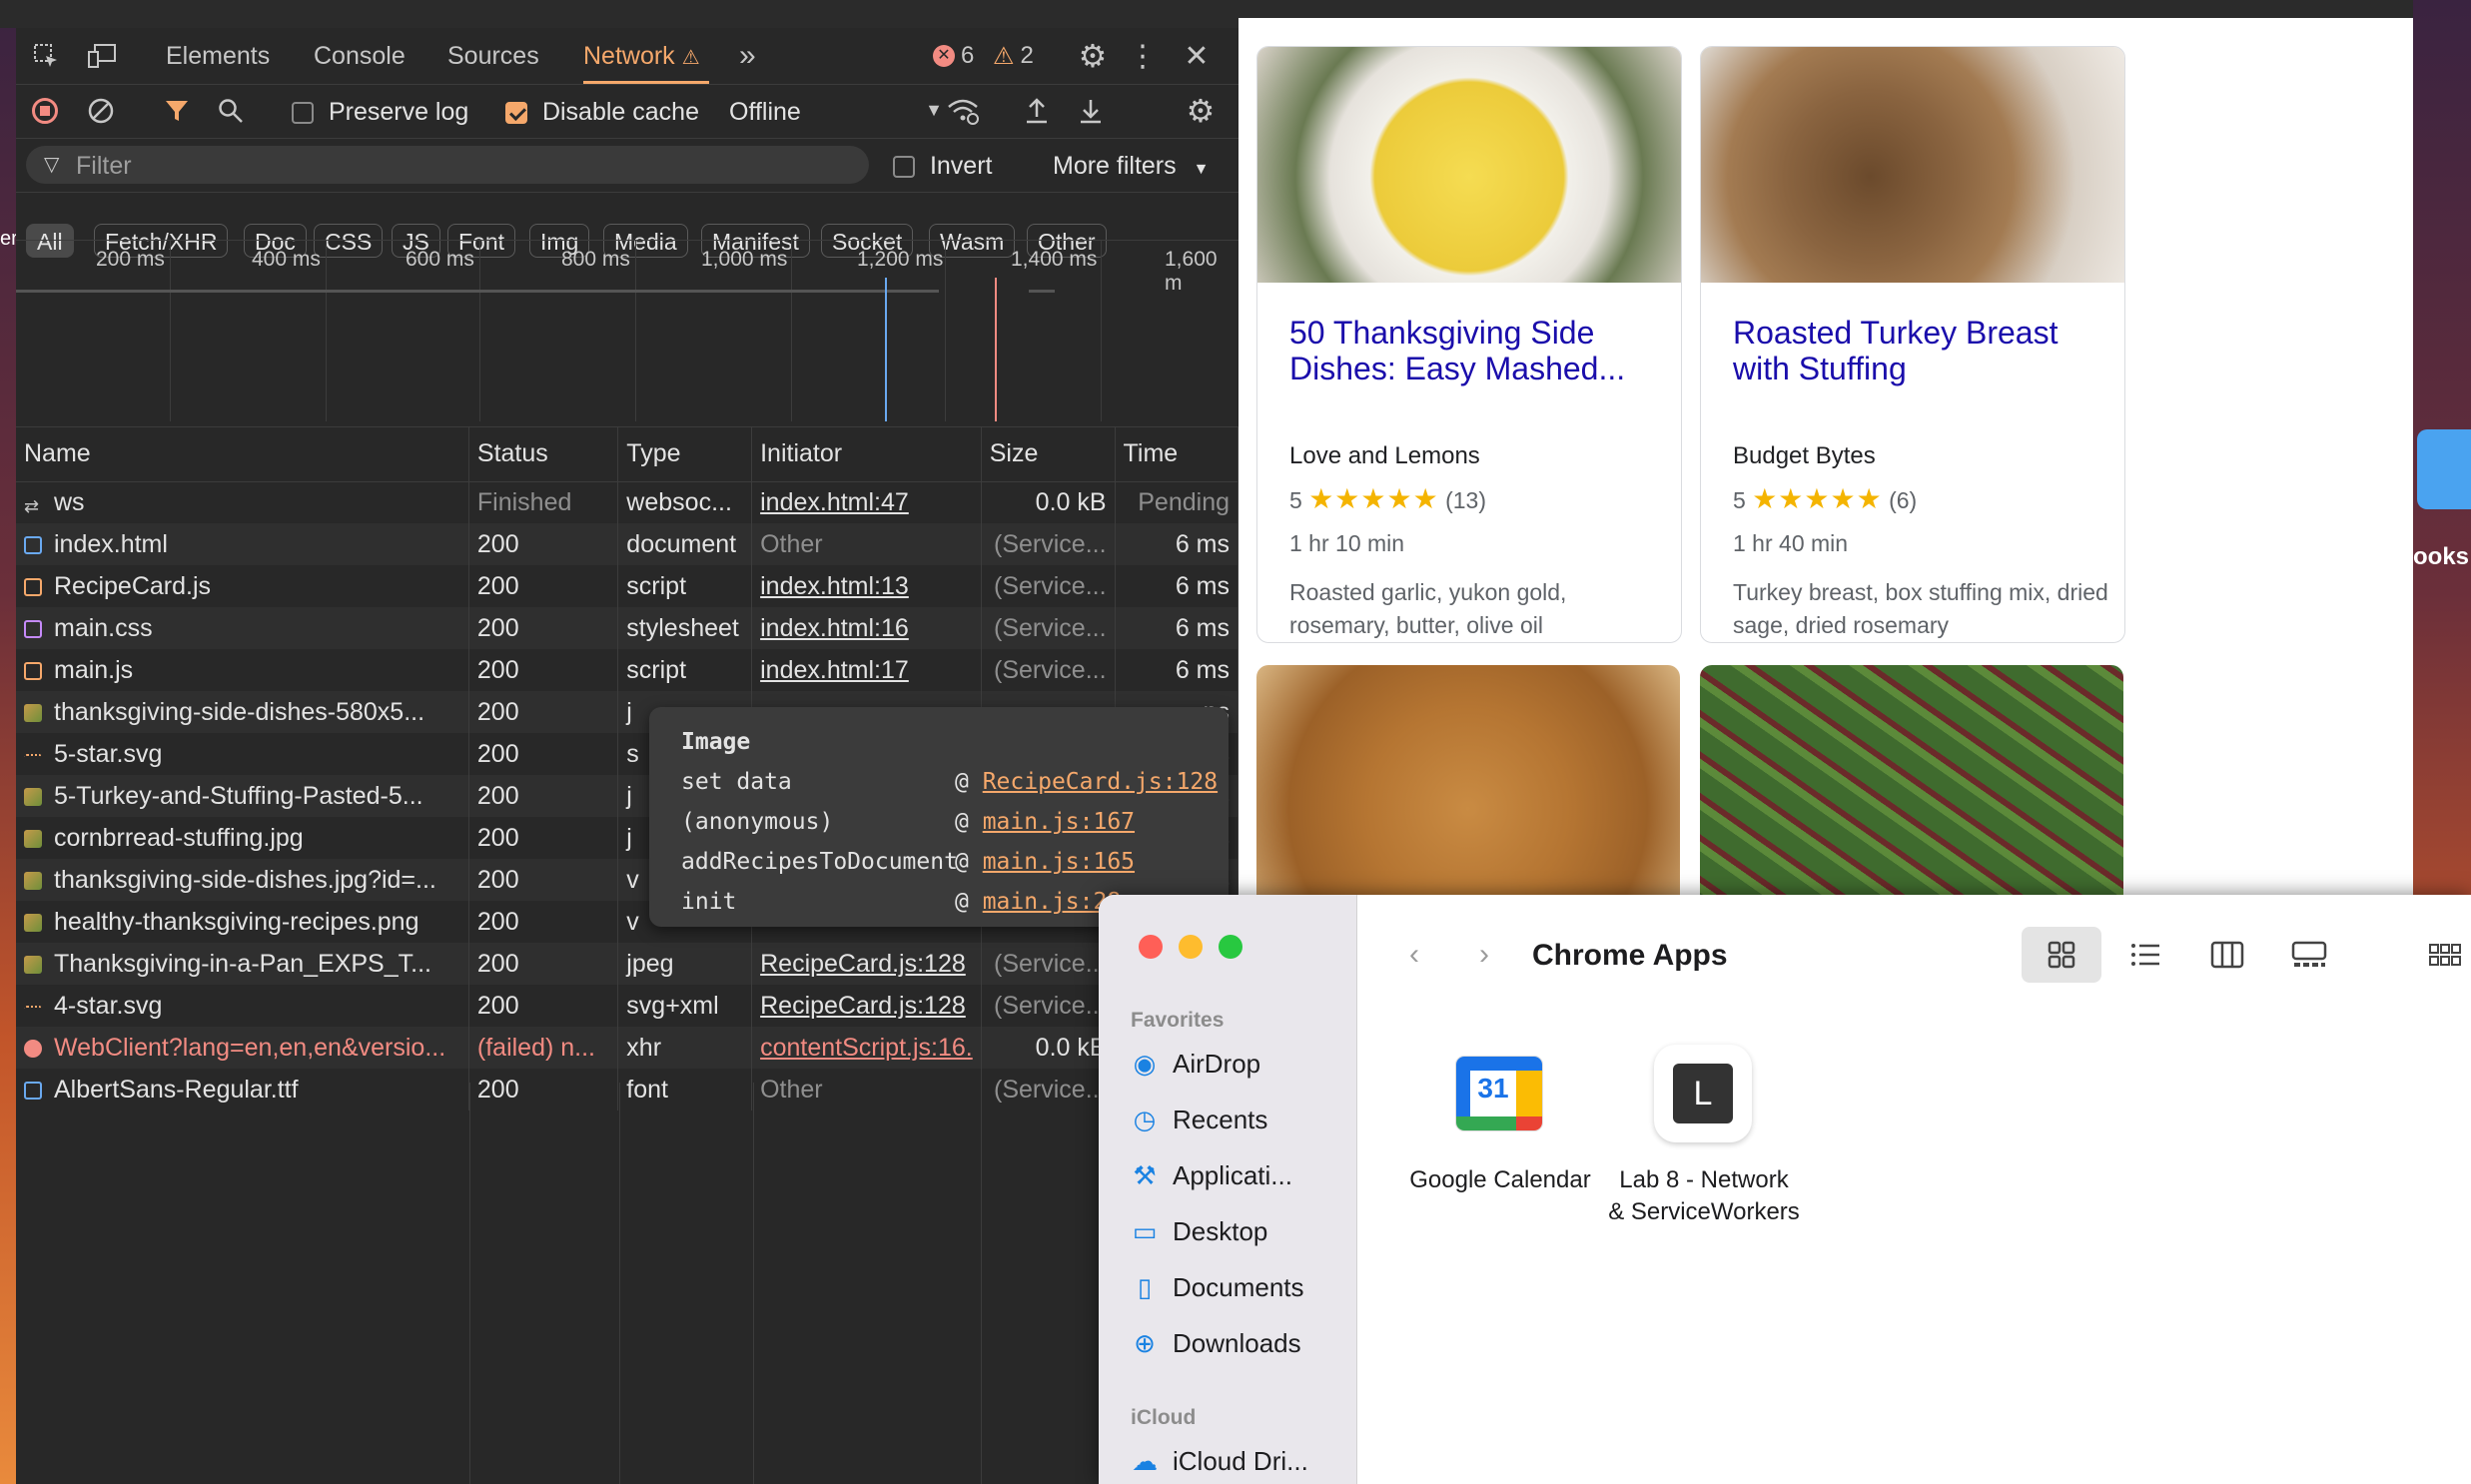  Describe the element at coordinates (360, 56) in the screenshot. I see `tab-console: Console` at that location.